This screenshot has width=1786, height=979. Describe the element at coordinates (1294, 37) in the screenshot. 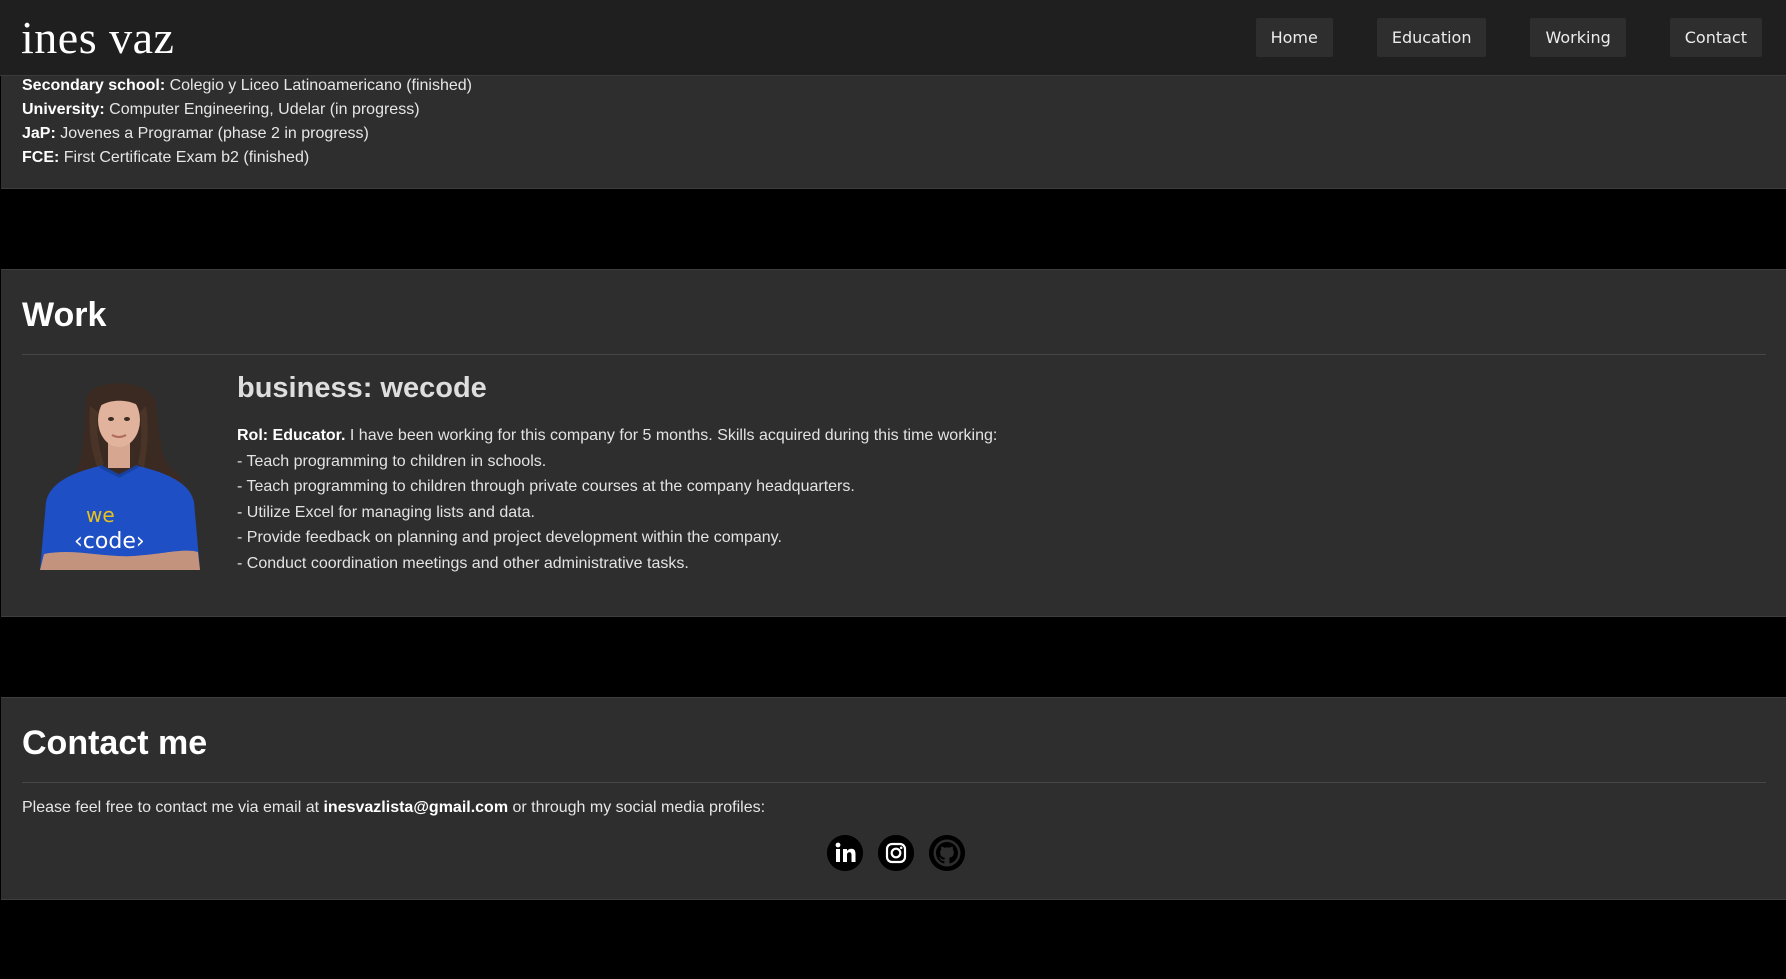

I see `nav-home-button: Home` at that location.